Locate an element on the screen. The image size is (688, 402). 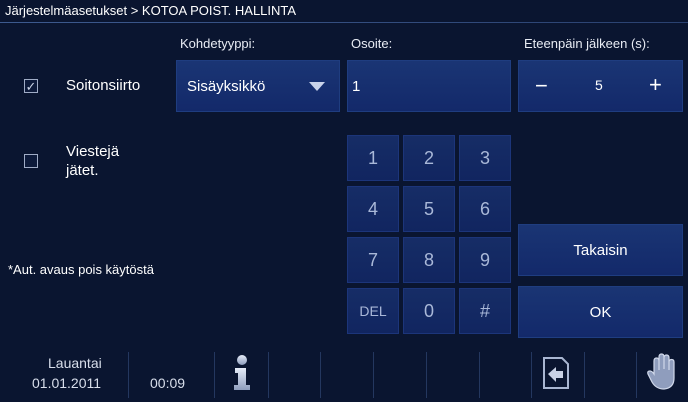
target-type-header: Kohdetyyppi: is located at coordinates (218, 43).